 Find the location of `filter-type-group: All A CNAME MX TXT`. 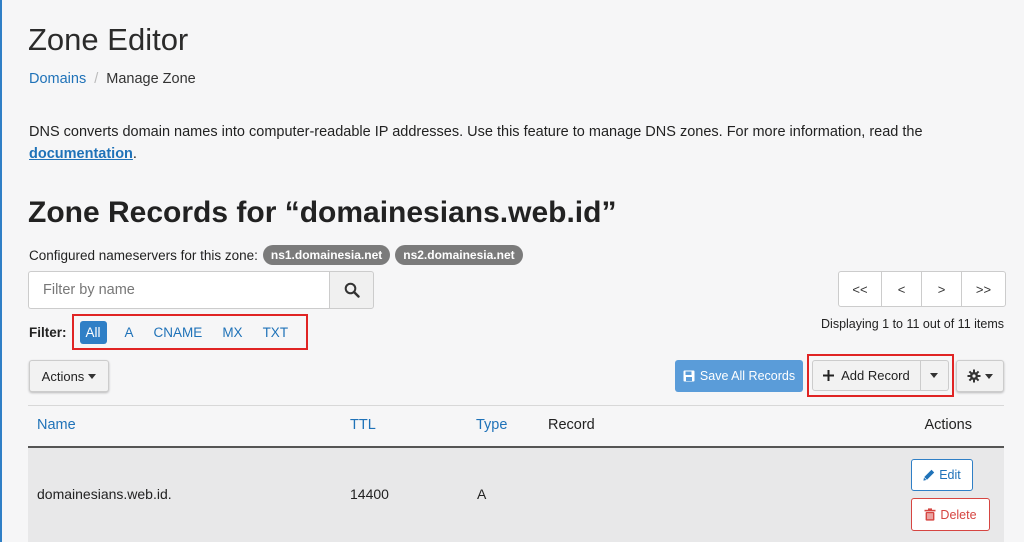

filter-type-group: All A CNAME MX TXT is located at coordinates (190, 332).